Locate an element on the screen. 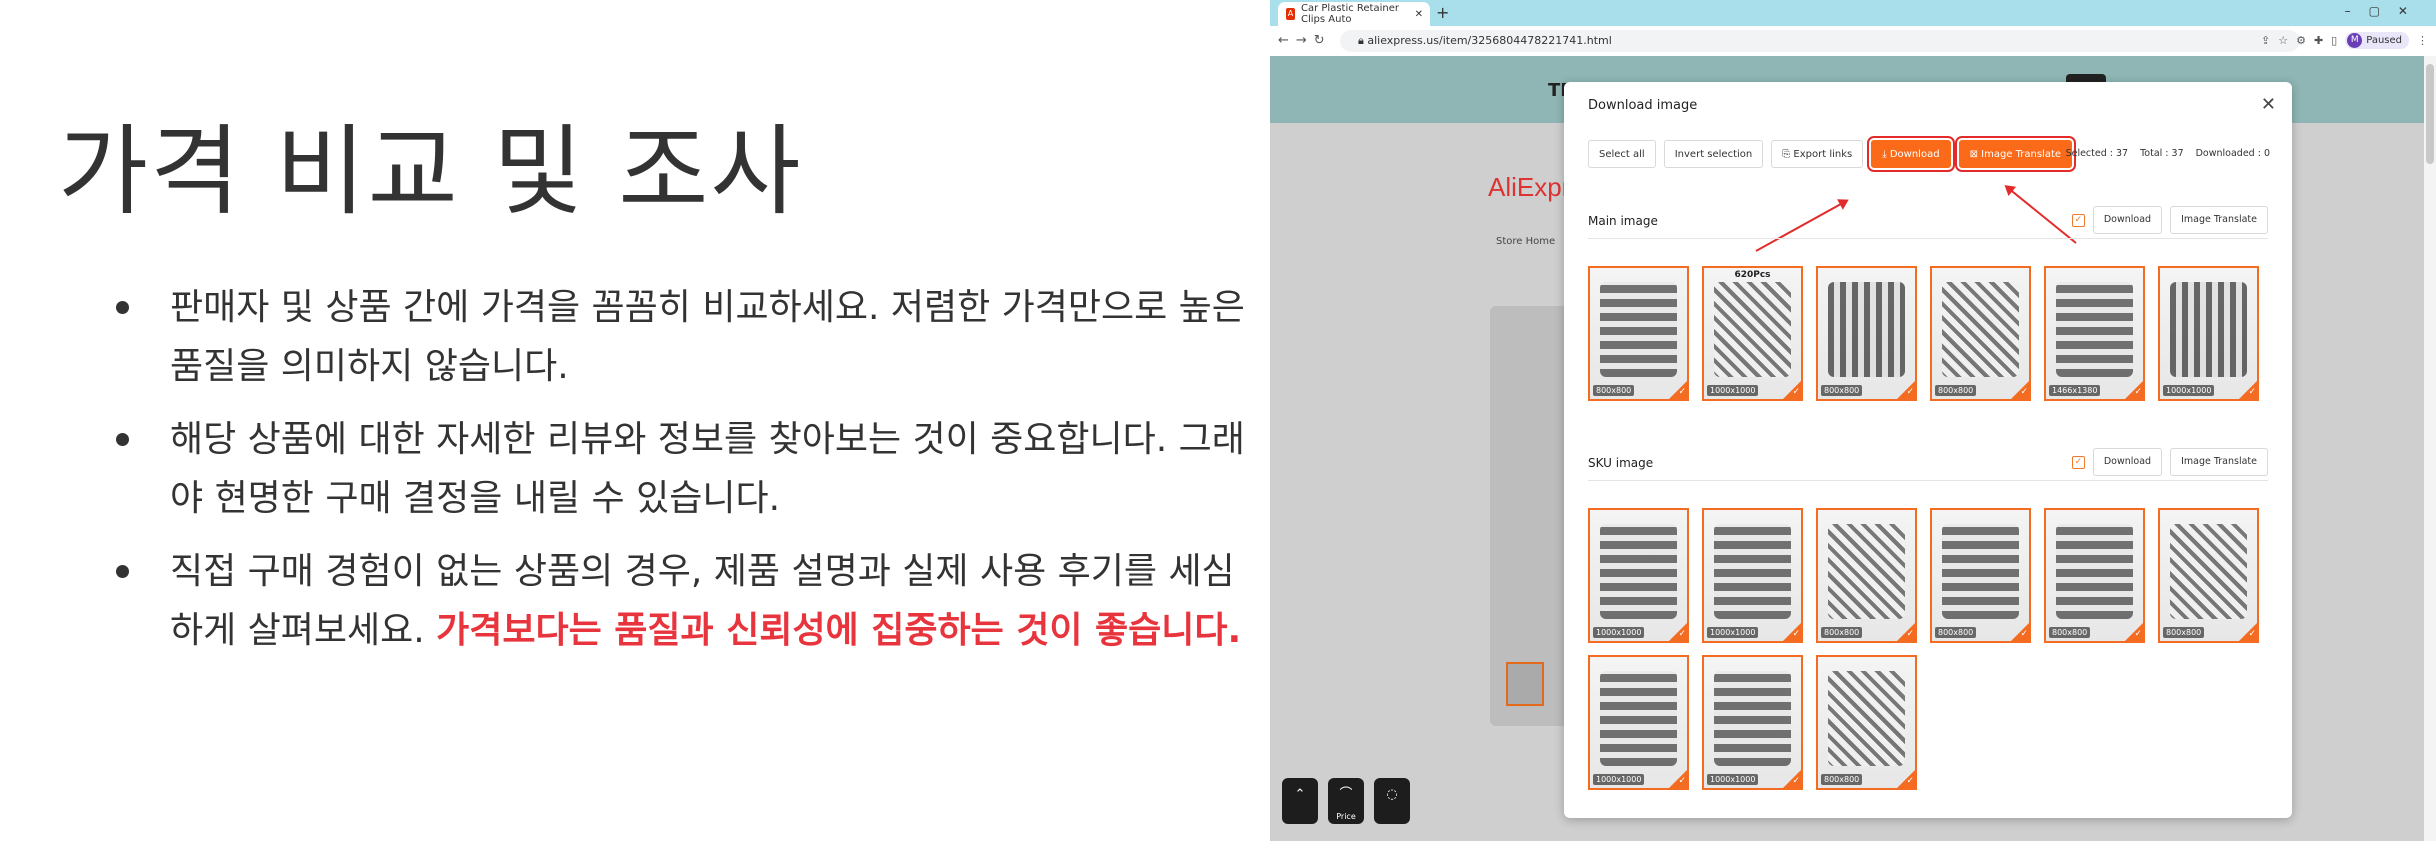 The image size is (2436, 841). profile-button: M Paused is located at coordinates (2377, 40).